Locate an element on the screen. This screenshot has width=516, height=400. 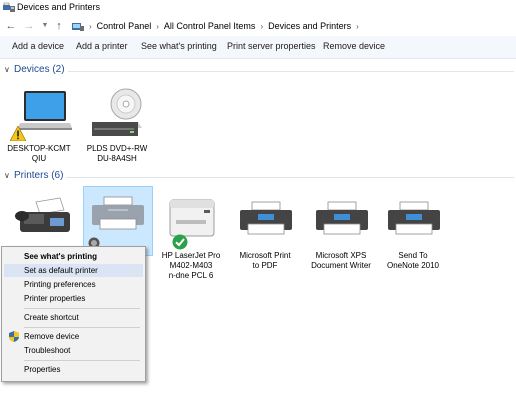
menu-item-label: Create shortcut is located at coordinates (51, 317).